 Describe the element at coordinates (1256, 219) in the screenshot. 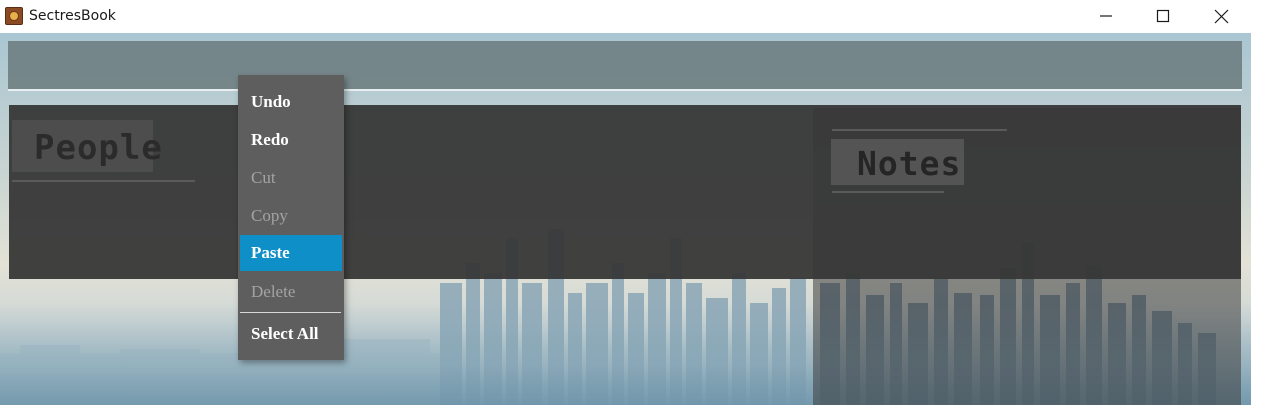

I see `window-right-border` at that location.